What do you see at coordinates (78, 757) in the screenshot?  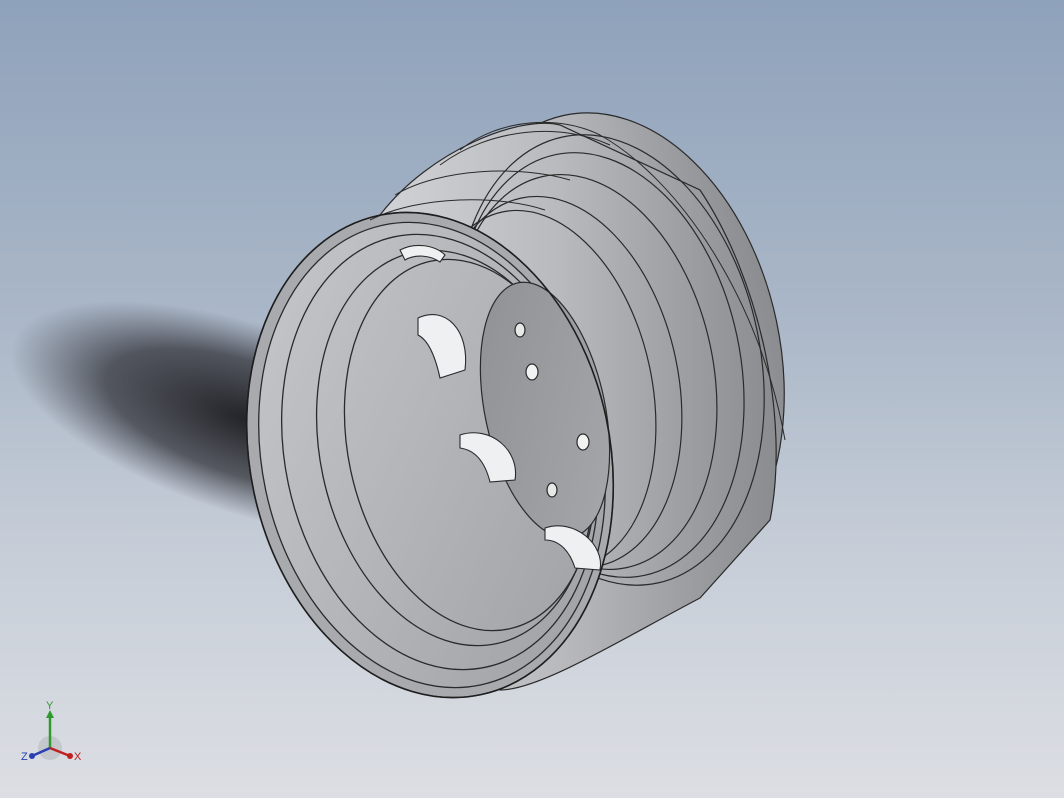 I see `x-axis-label: X` at bounding box center [78, 757].